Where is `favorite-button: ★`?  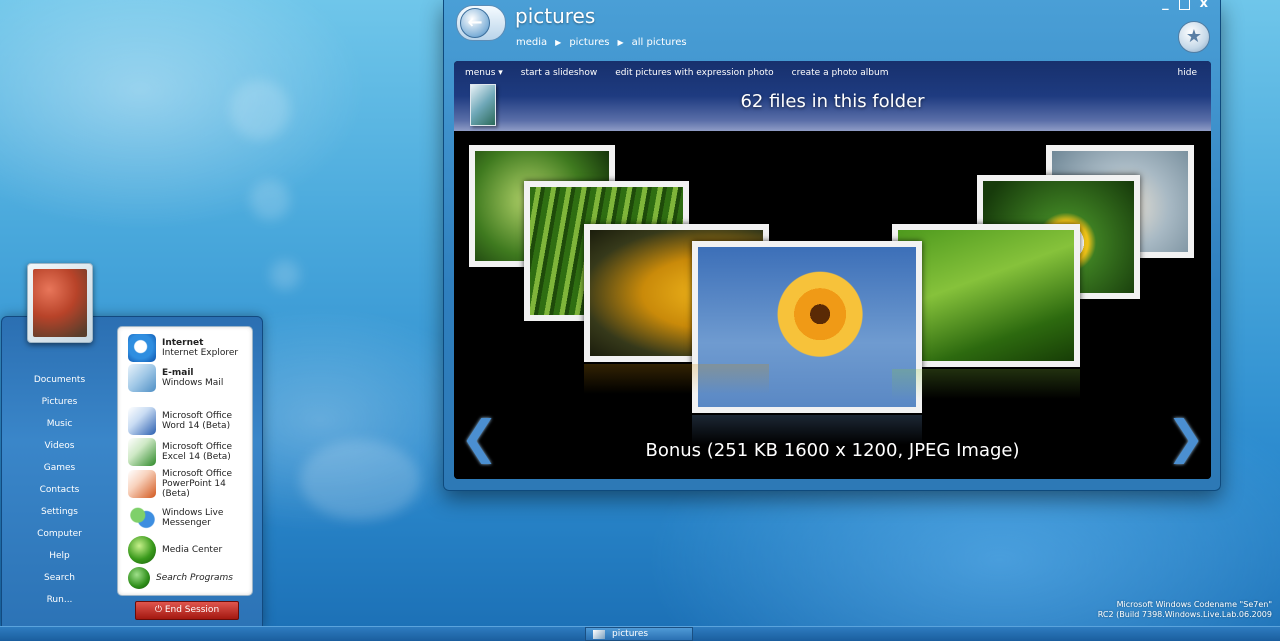 favorite-button: ★ is located at coordinates (1194, 37).